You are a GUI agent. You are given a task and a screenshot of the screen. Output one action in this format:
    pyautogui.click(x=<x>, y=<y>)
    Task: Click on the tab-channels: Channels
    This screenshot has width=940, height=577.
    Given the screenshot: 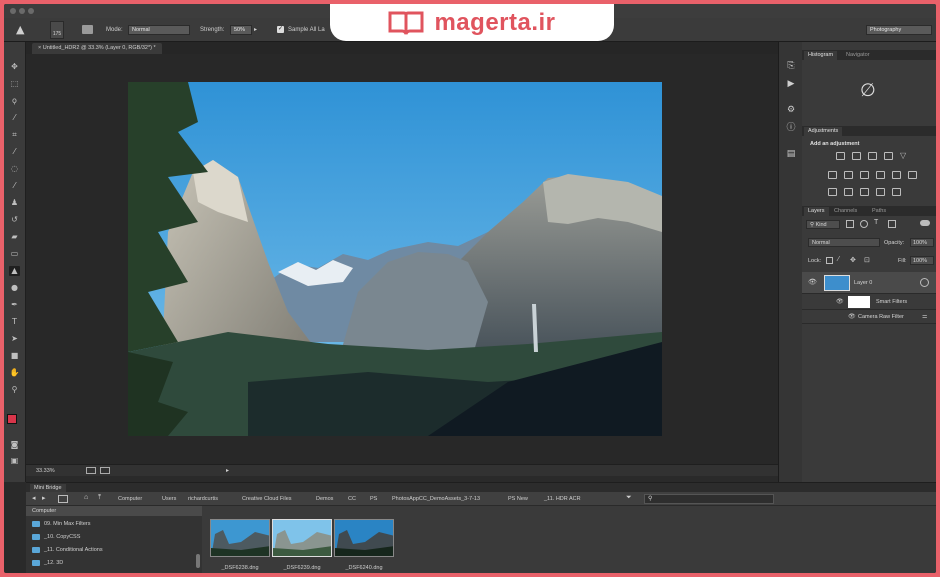 What is the action you would take?
    pyautogui.click(x=845, y=211)
    